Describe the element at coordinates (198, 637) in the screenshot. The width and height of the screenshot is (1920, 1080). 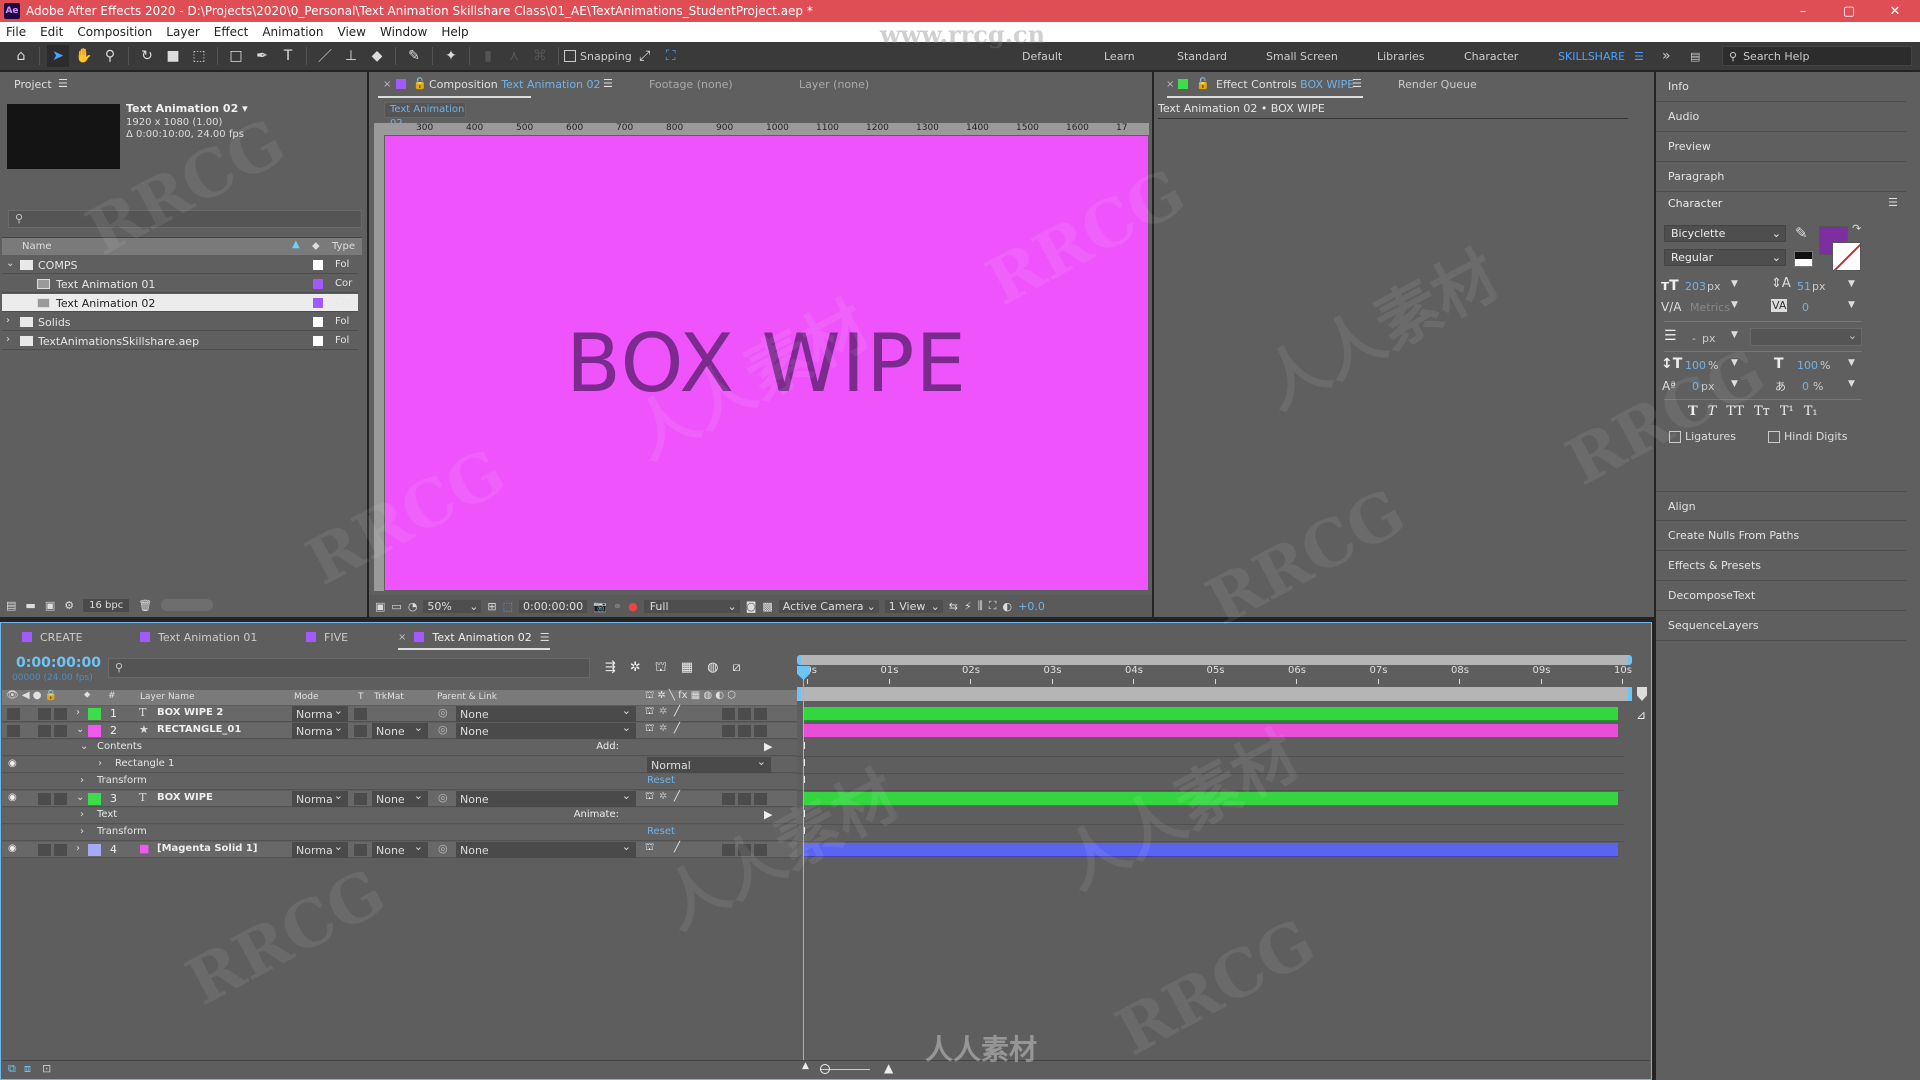
I see `timeline-tab: Text Animation 01` at that location.